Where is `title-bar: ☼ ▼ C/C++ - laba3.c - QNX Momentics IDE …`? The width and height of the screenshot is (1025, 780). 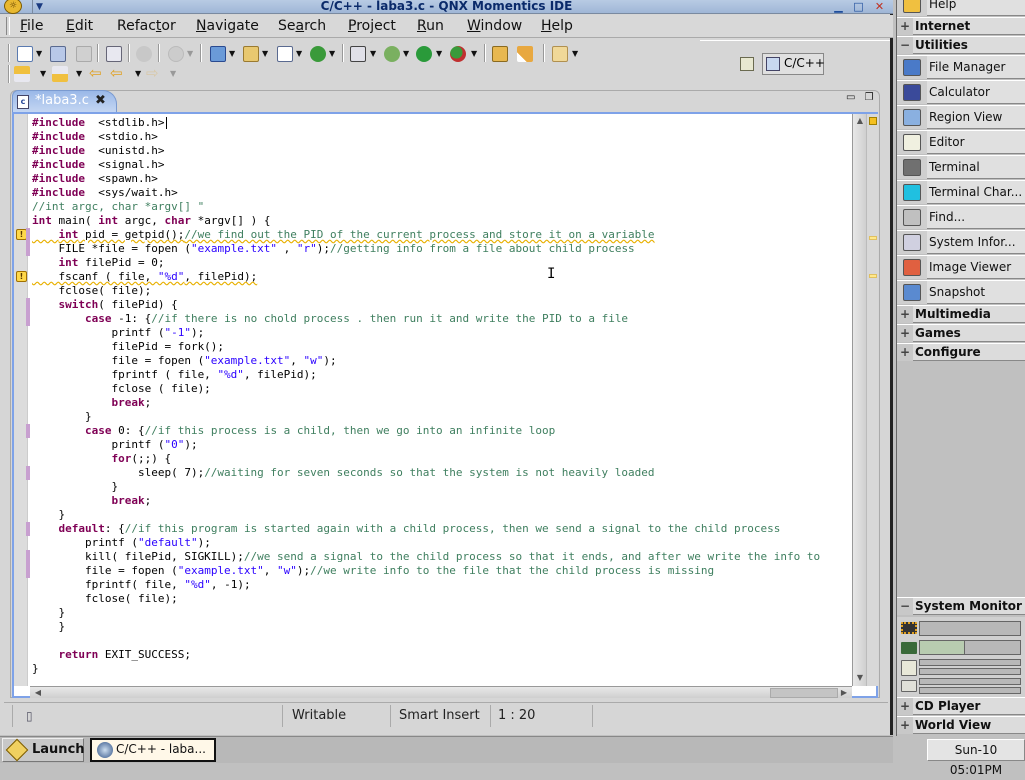
title-bar: ☼ ▼ C/C++ - laba3.c - QNX Momentics IDE … is located at coordinates (446, 7).